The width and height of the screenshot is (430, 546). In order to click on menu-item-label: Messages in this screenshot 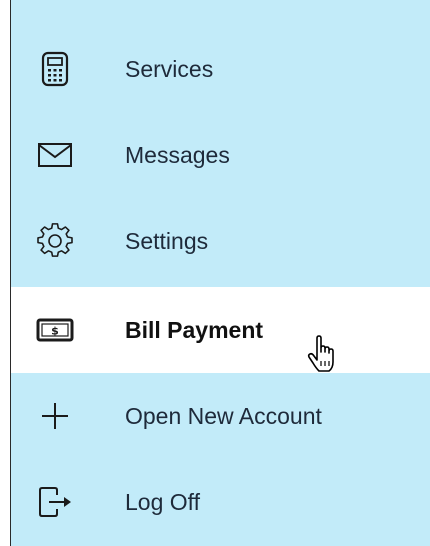, I will do `click(177, 154)`.